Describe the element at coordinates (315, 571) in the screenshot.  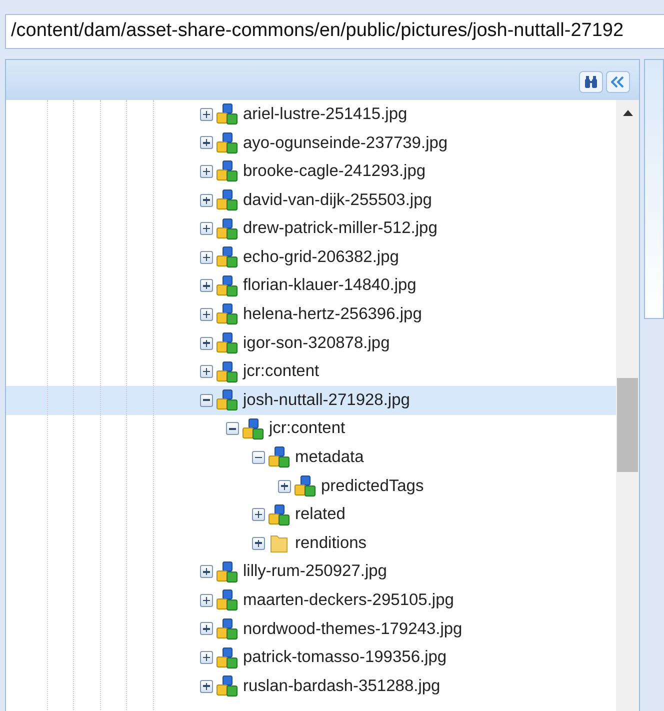
I see `node-label: lilly-rum-250927.jpg` at that location.